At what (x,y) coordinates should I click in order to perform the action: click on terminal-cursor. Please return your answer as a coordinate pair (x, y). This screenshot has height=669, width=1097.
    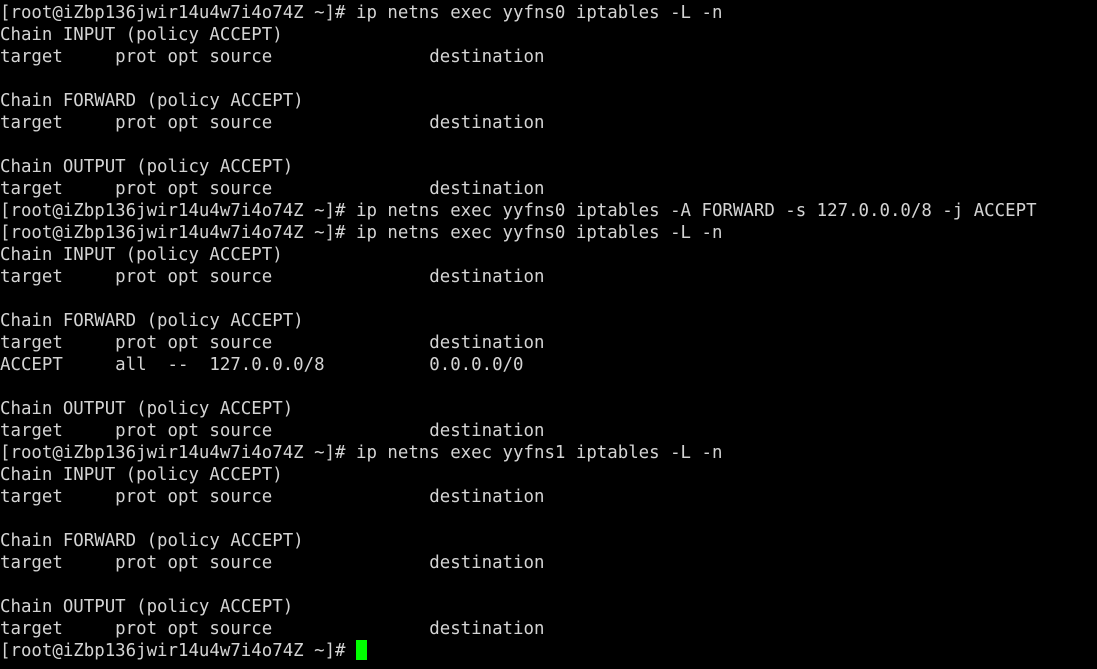
    Looking at the image, I should click on (361, 650).